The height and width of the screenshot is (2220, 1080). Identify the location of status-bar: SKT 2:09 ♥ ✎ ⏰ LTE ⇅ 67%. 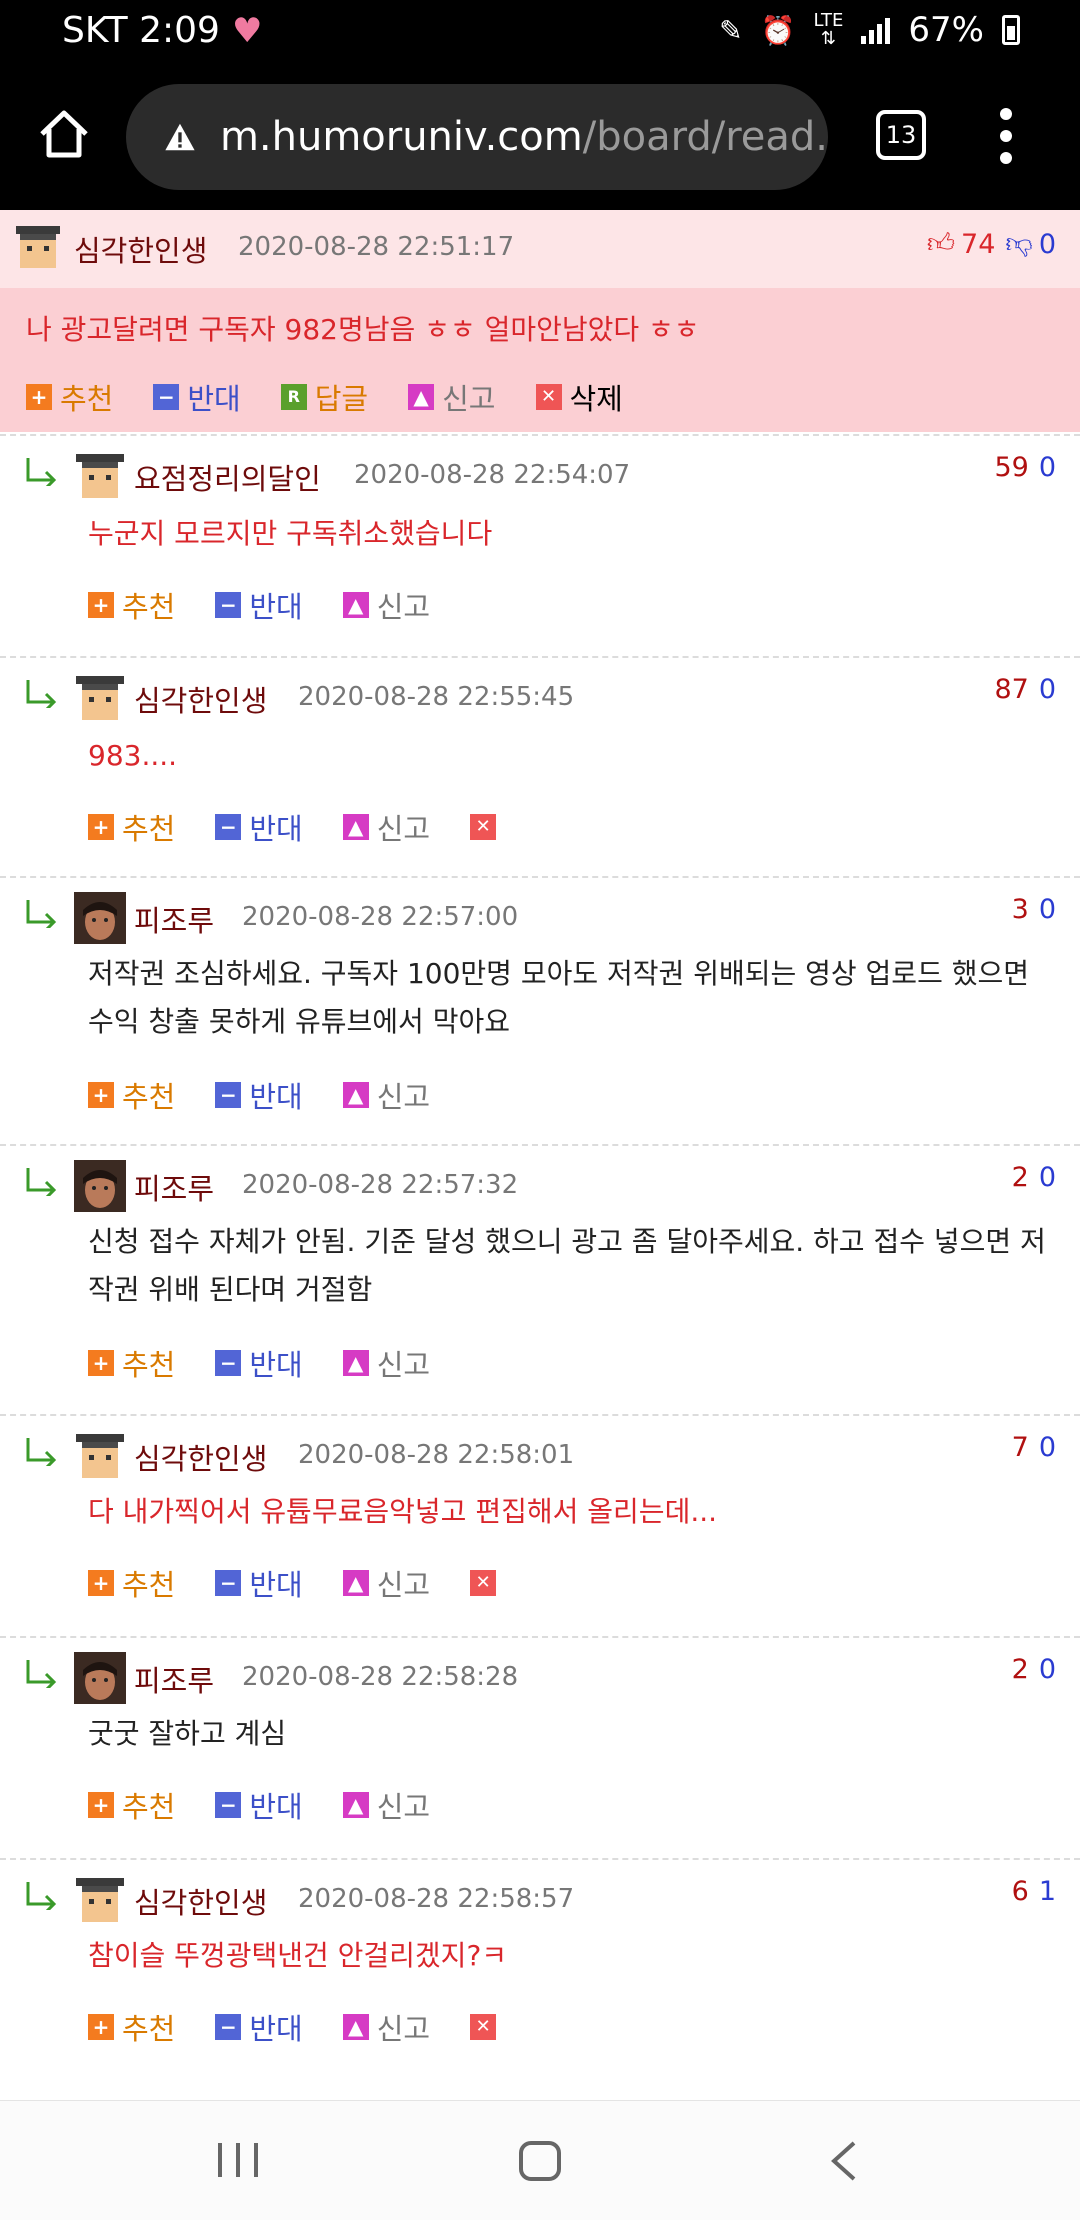
(540, 33).